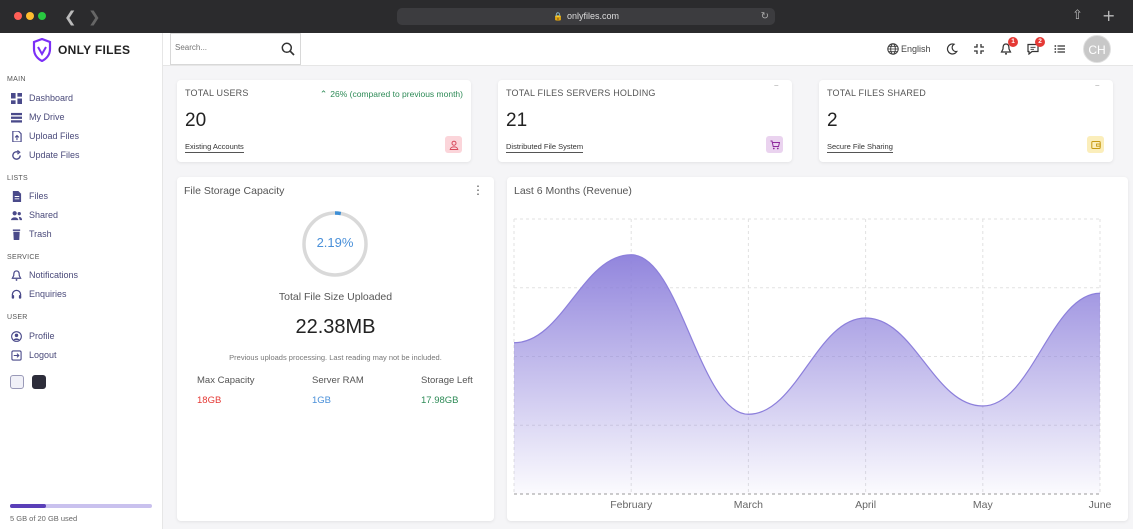 This screenshot has height=529, width=1133. I want to click on search-icon, so click(288, 49).